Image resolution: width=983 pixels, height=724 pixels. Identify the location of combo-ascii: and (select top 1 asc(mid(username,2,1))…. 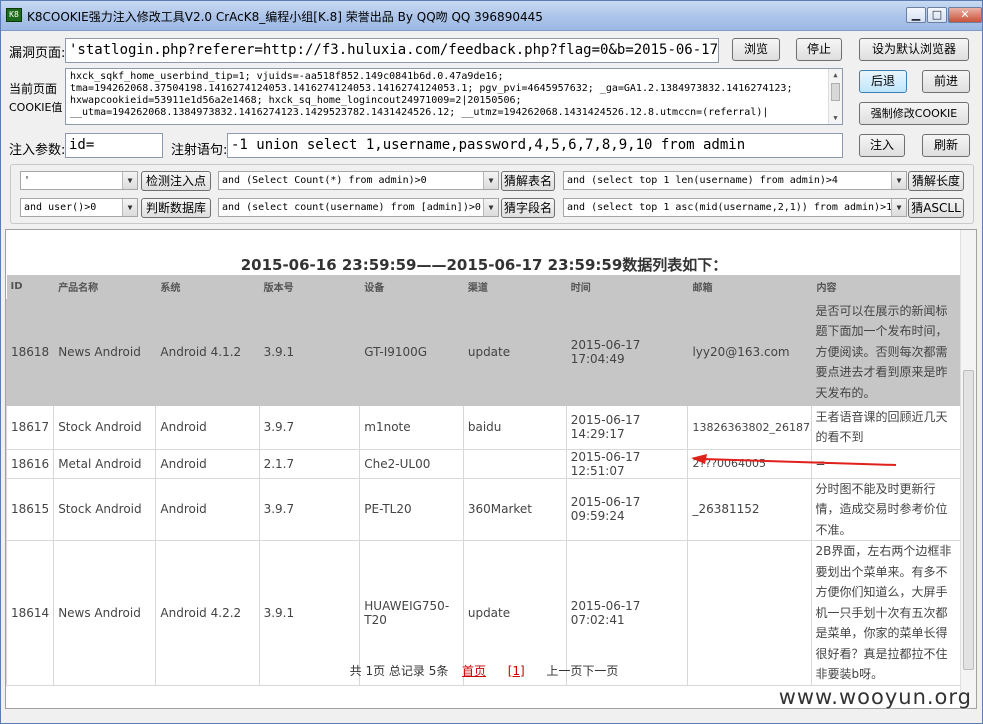
(735, 207).